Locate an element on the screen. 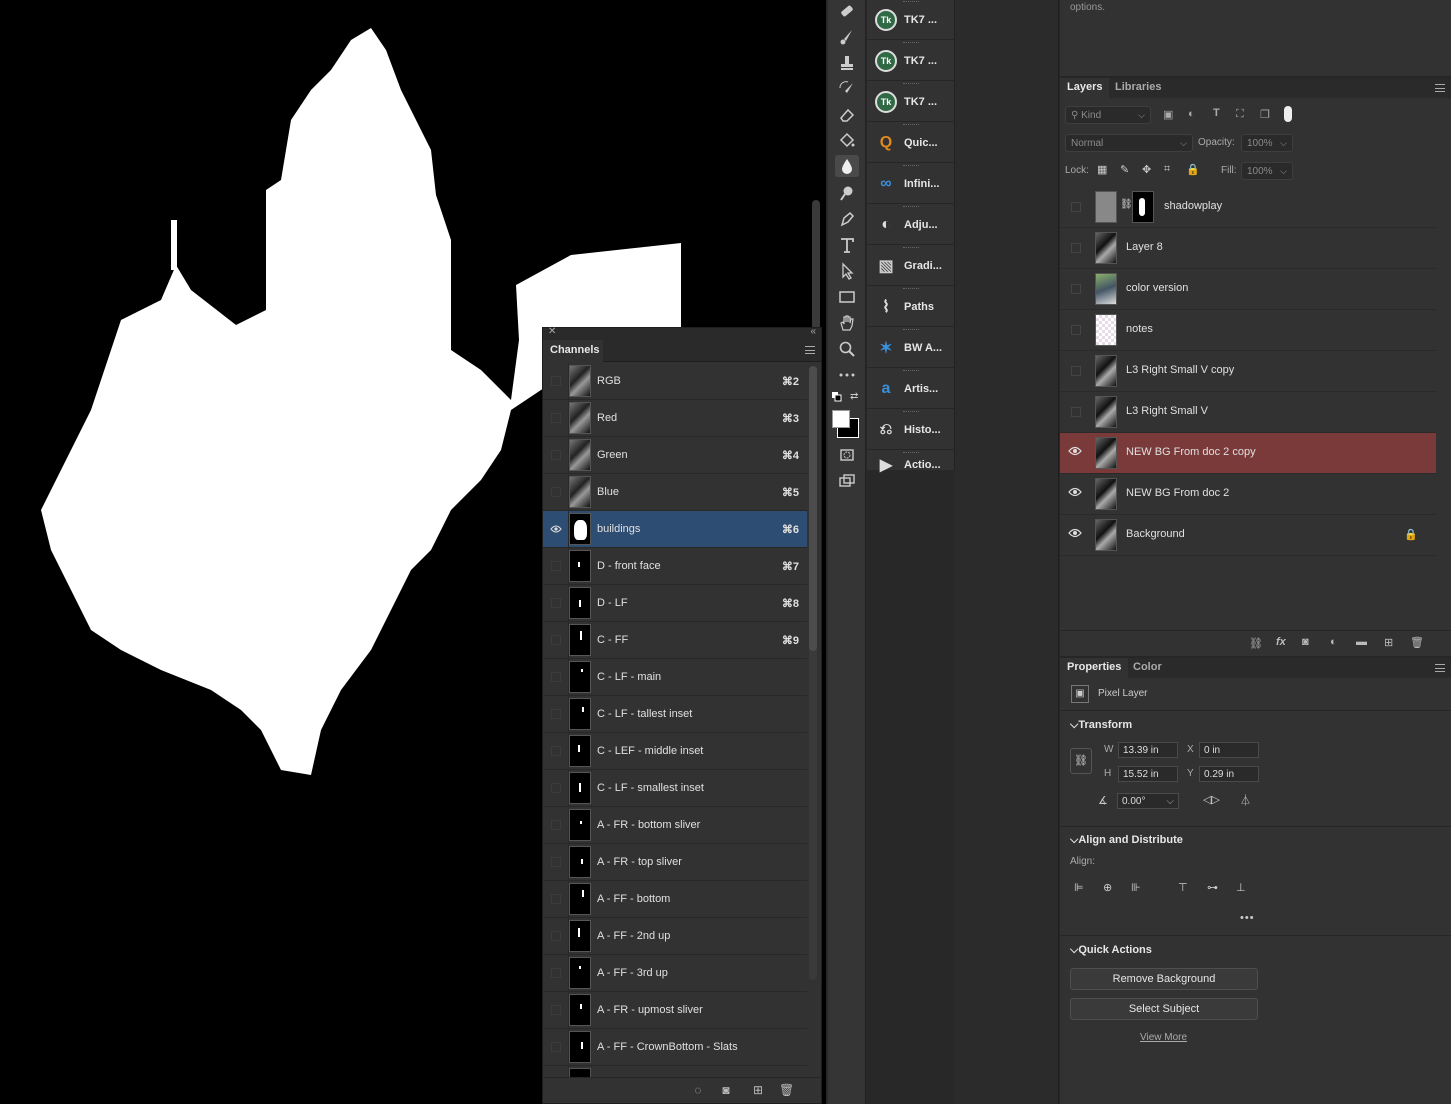 This screenshot has width=1451, height=1104. layer-mask-thumbnail is located at coordinates (1143, 207).